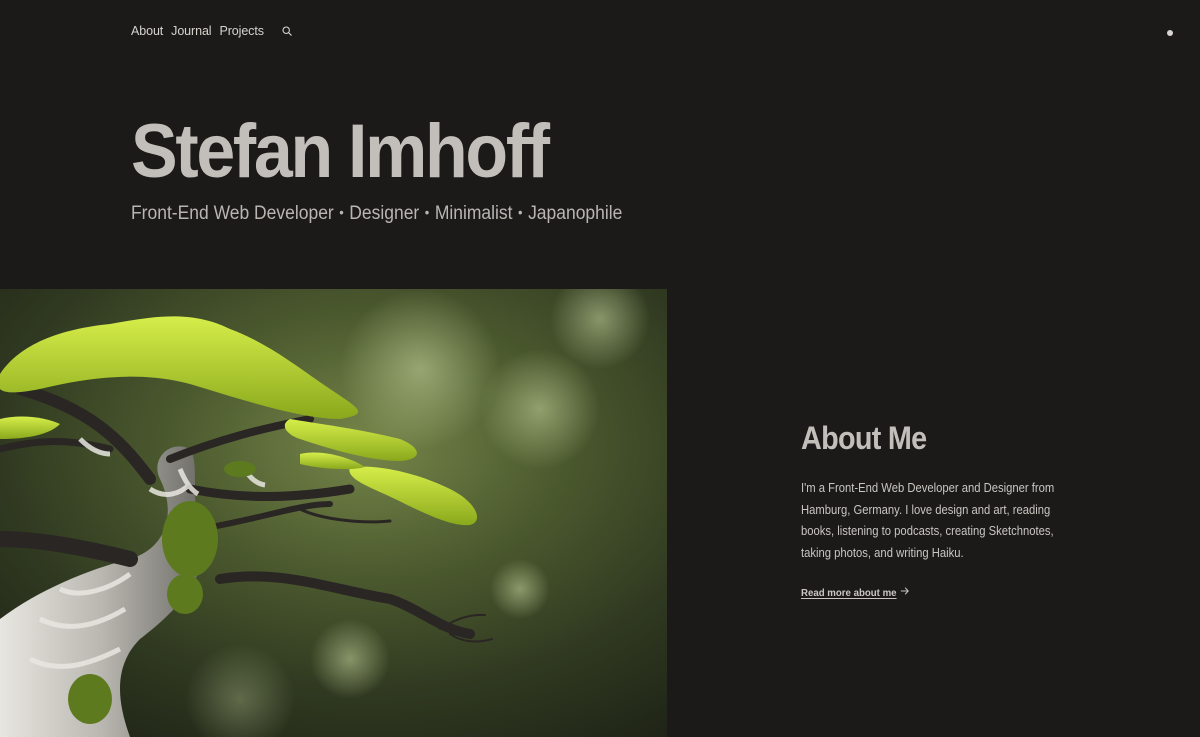  What do you see at coordinates (1170, 33) in the screenshot?
I see `theme-toggle-icon` at bounding box center [1170, 33].